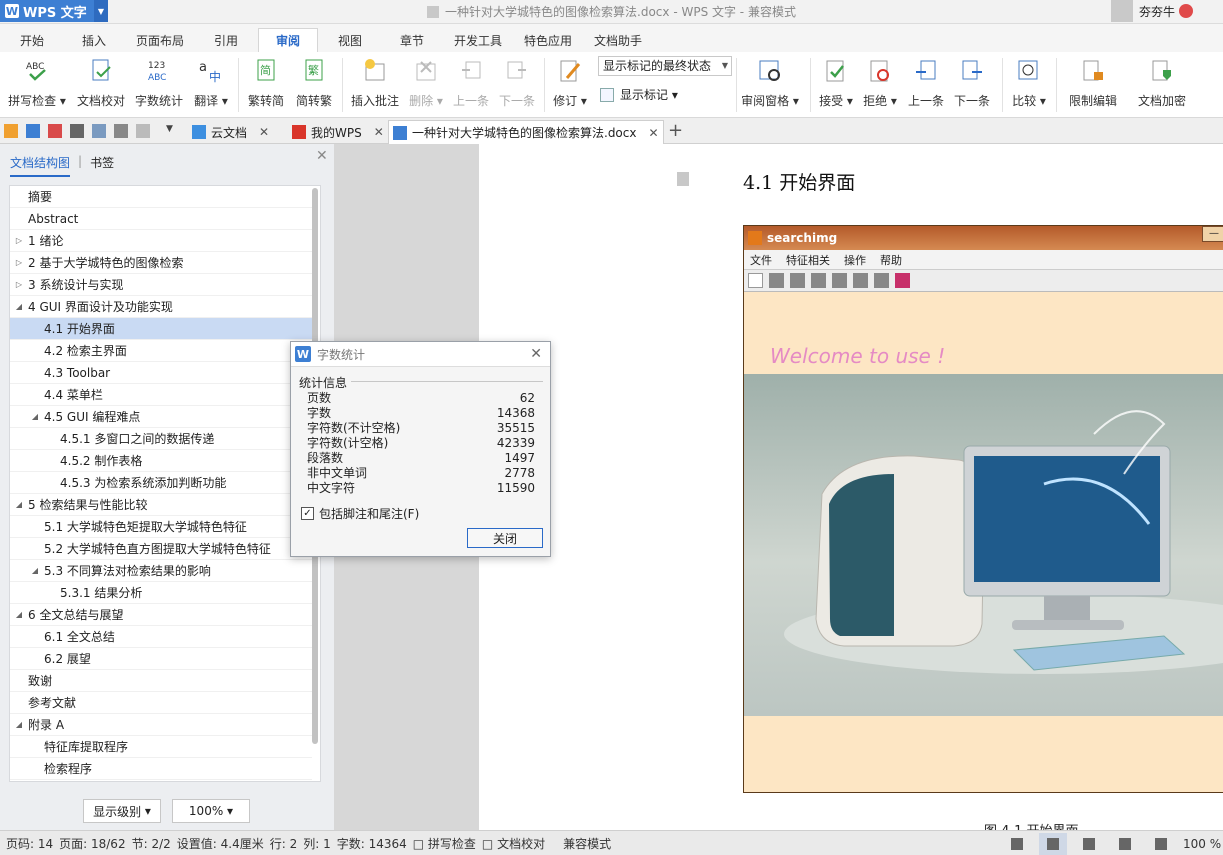 This screenshot has width=1223, height=855. Describe the element at coordinates (33, 131) in the screenshot. I see `save-icon` at that location.